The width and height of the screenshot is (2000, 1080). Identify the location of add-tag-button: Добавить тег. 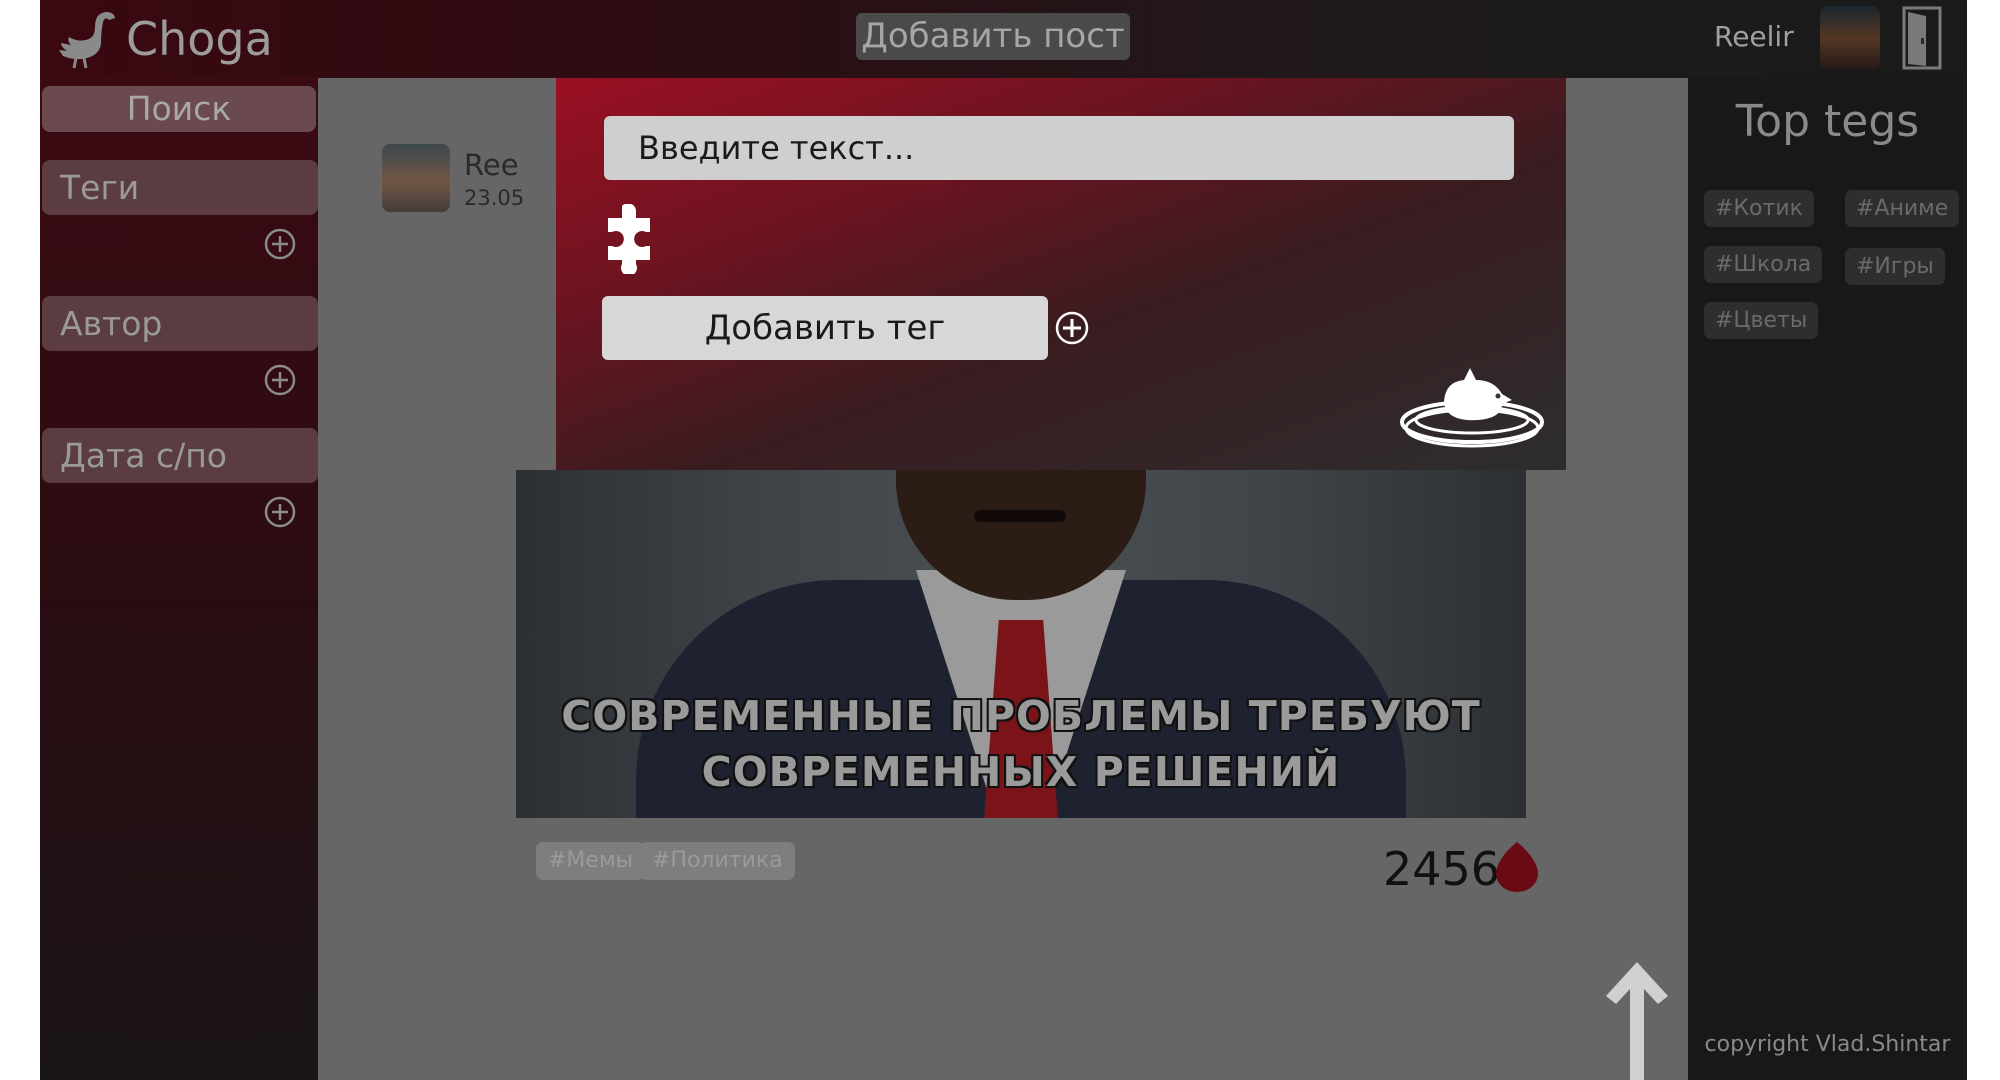
(825, 328).